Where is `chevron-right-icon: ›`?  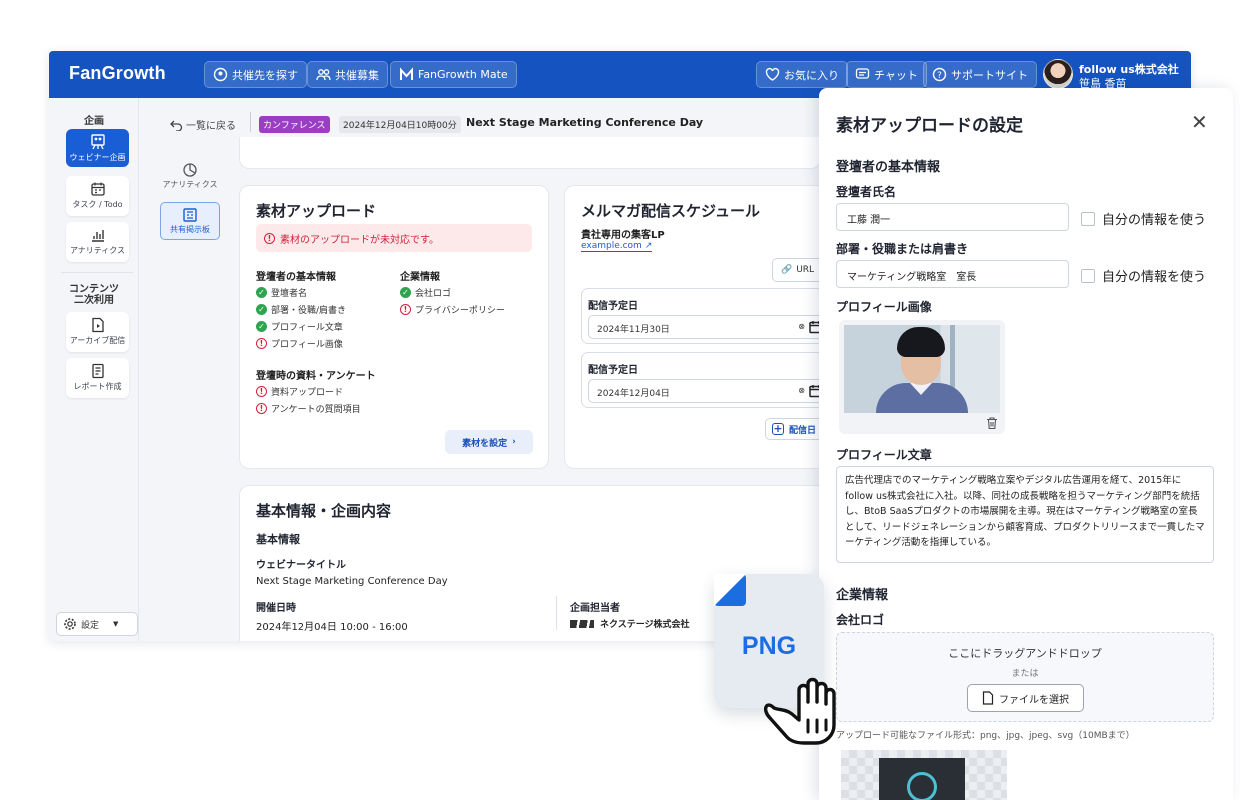 chevron-right-icon: › is located at coordinates (514, 442).